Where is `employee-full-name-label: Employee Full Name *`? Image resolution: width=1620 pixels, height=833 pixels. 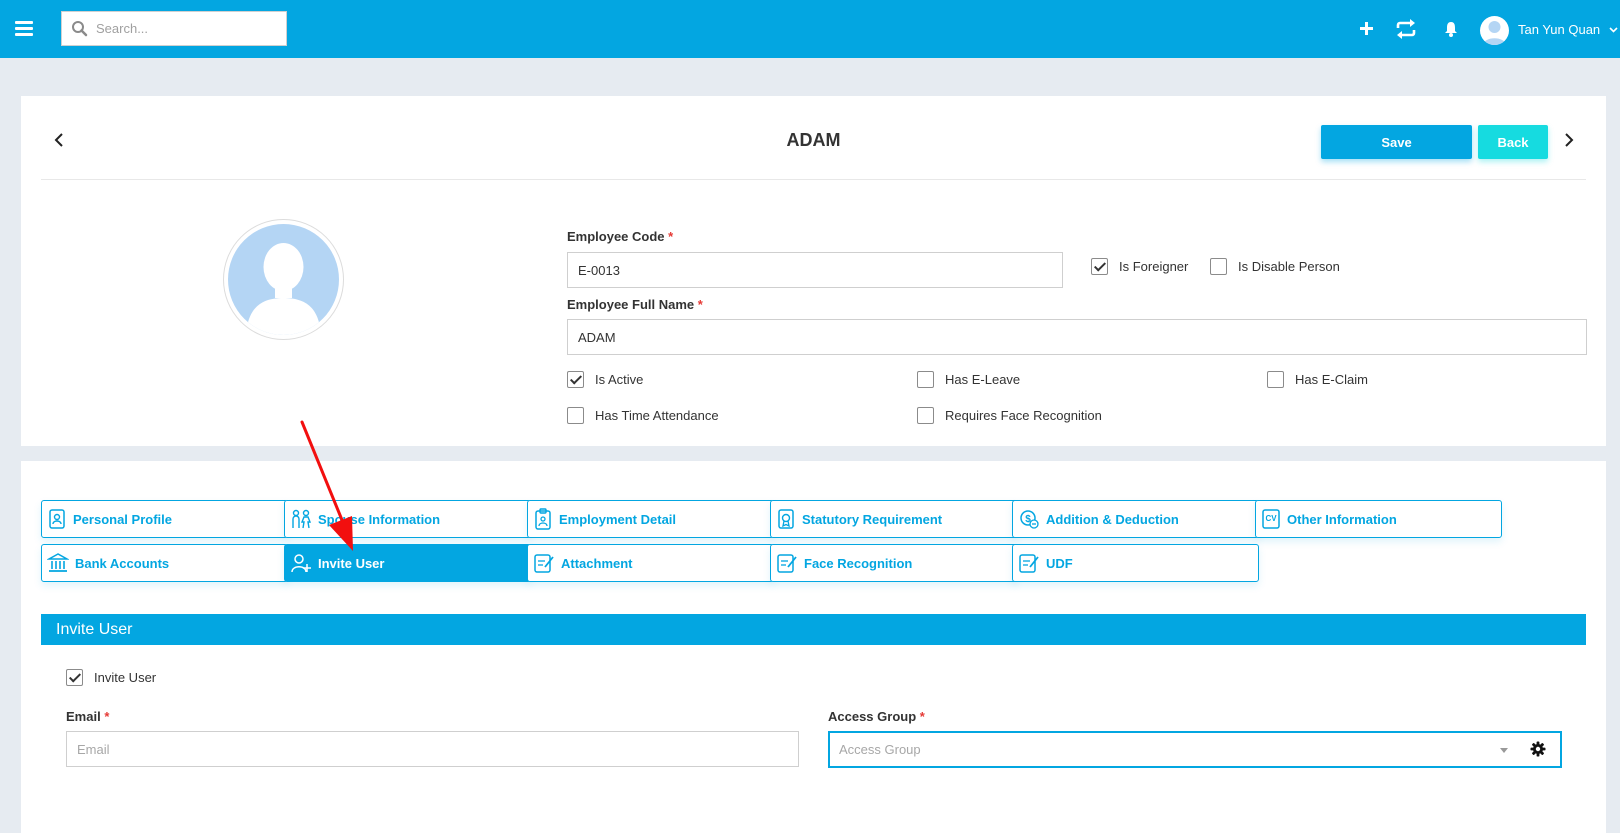 employee-full-name-label: Employee Full Name * is located at coordinates (635, 304).